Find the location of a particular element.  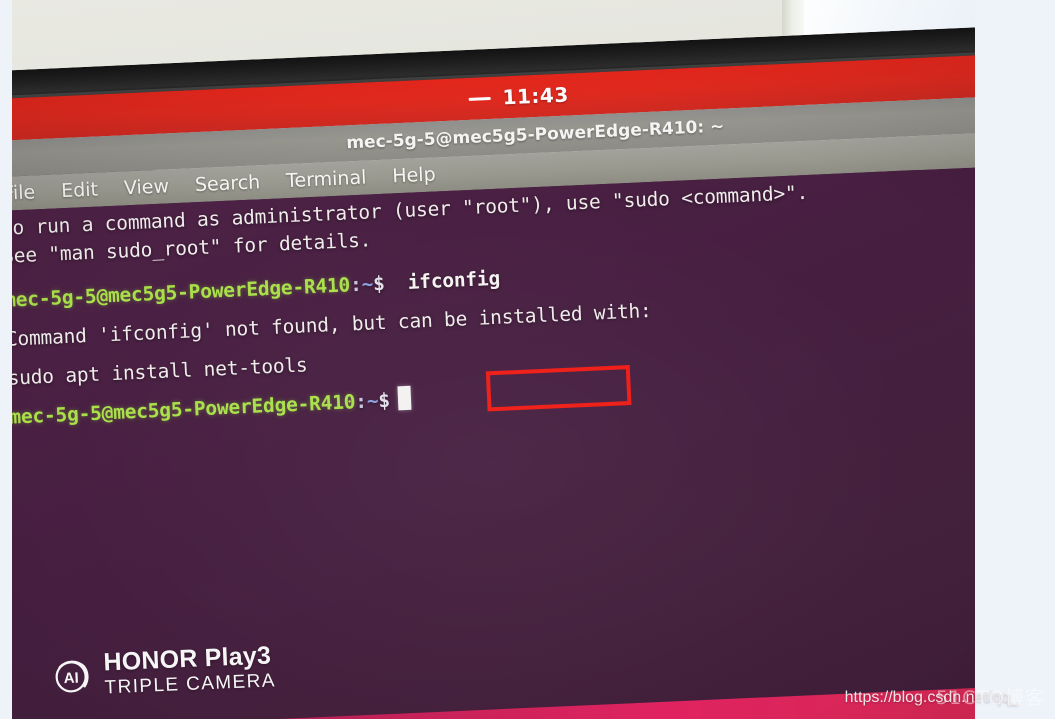

honor-camera-watermark: AI HONOR Play3 TRIPLE CAMERA is located at coordinates (162, 670).